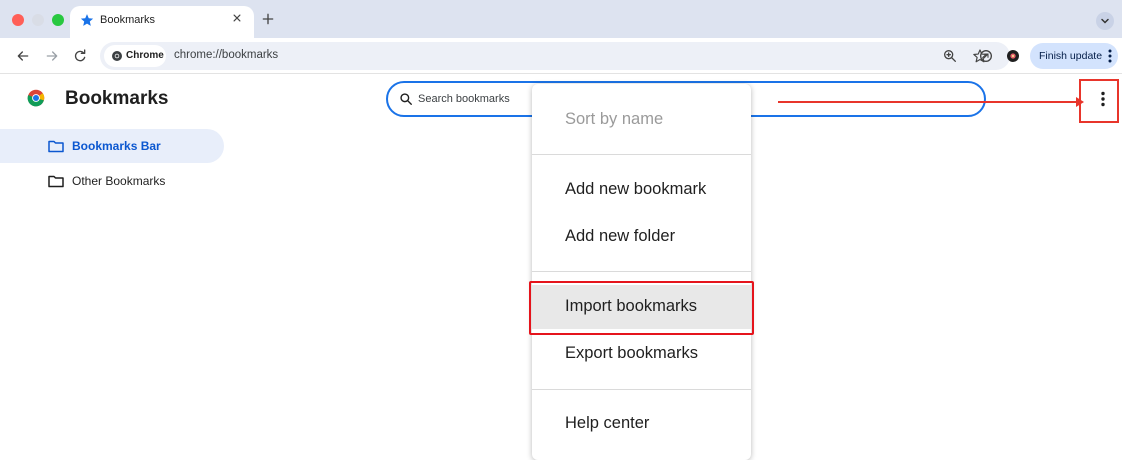 This screenshot has height=460, width=1122. I want to click on tab-search-button, so click(1105, 21).